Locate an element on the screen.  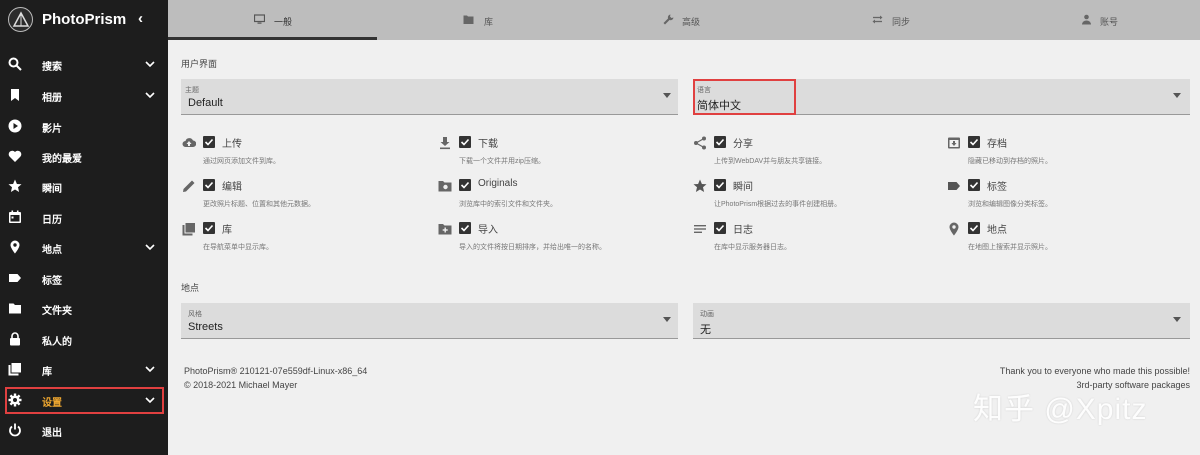
sidebar-item-videos: 影片 is located at coordinates (84, 127).